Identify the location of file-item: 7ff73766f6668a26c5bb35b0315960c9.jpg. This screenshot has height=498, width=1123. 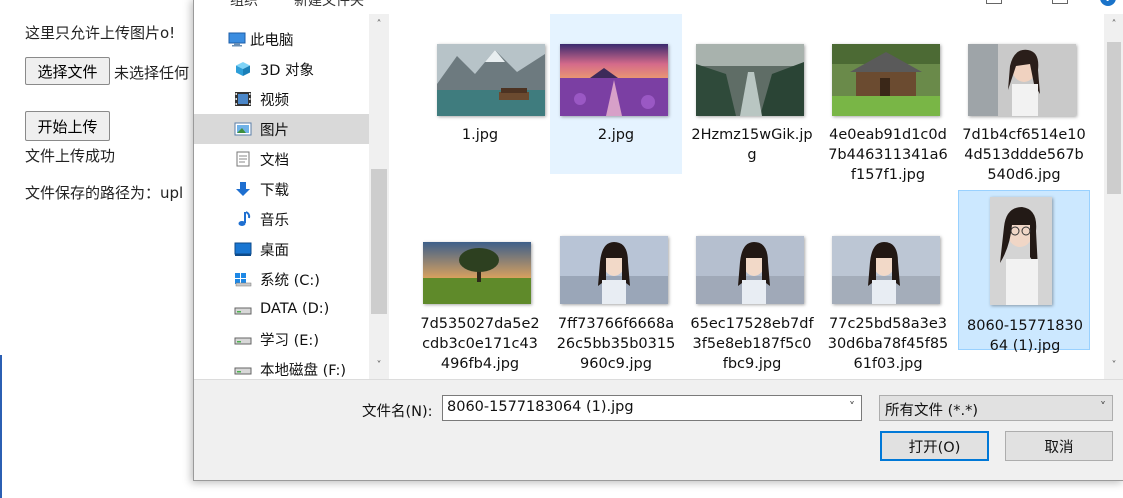
(616, 283).